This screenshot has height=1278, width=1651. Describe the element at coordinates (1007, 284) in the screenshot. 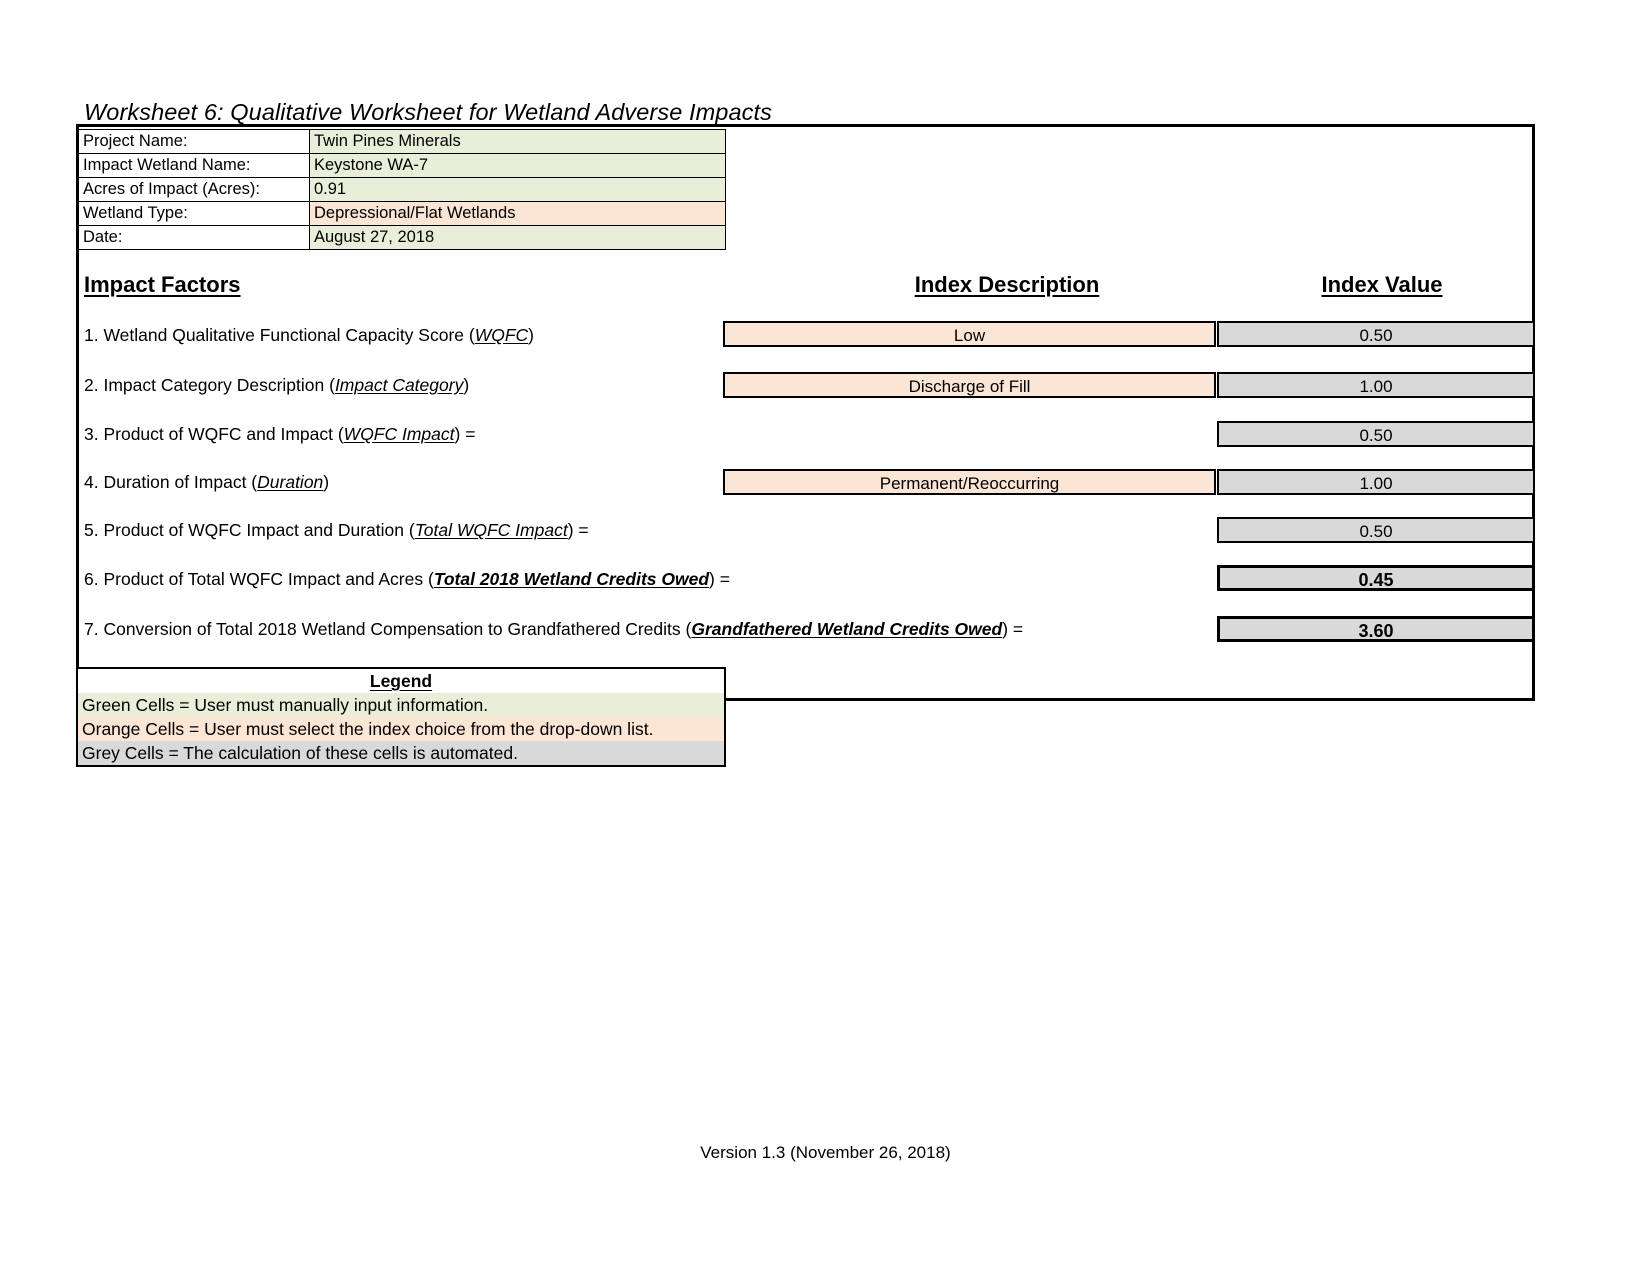

I see `column-header-index-description: Index Description` at that location.